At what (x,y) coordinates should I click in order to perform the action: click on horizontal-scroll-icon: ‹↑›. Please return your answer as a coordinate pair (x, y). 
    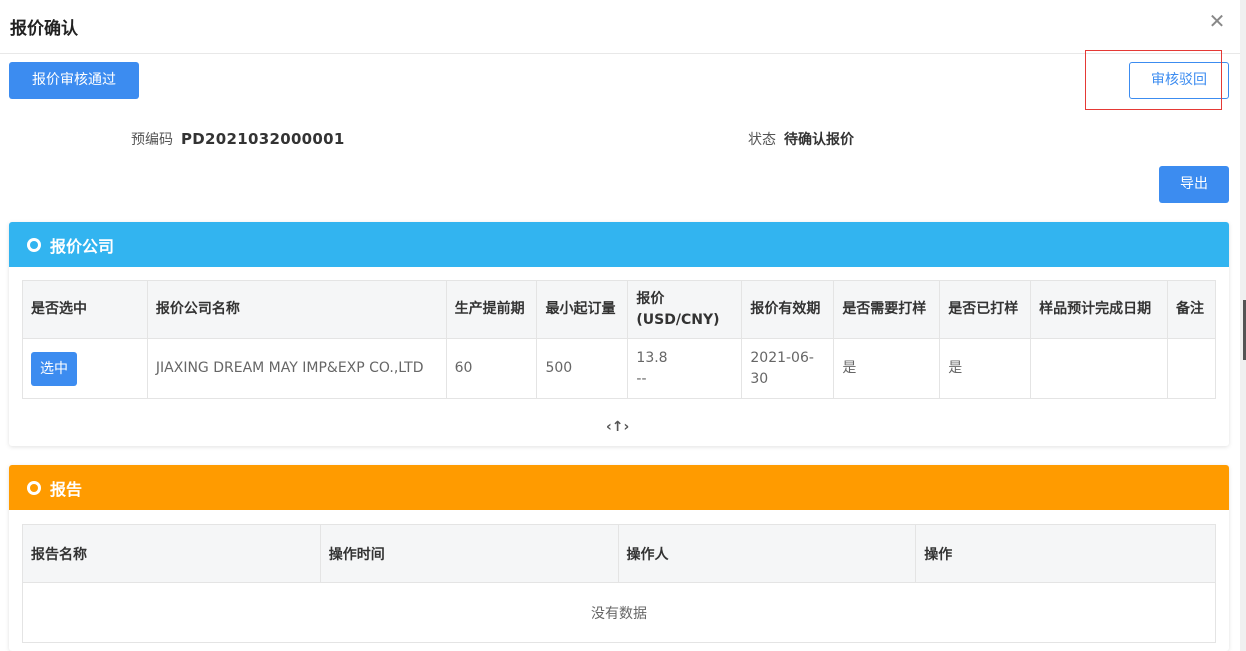
    Looking at the image, I should click on (617, 427).